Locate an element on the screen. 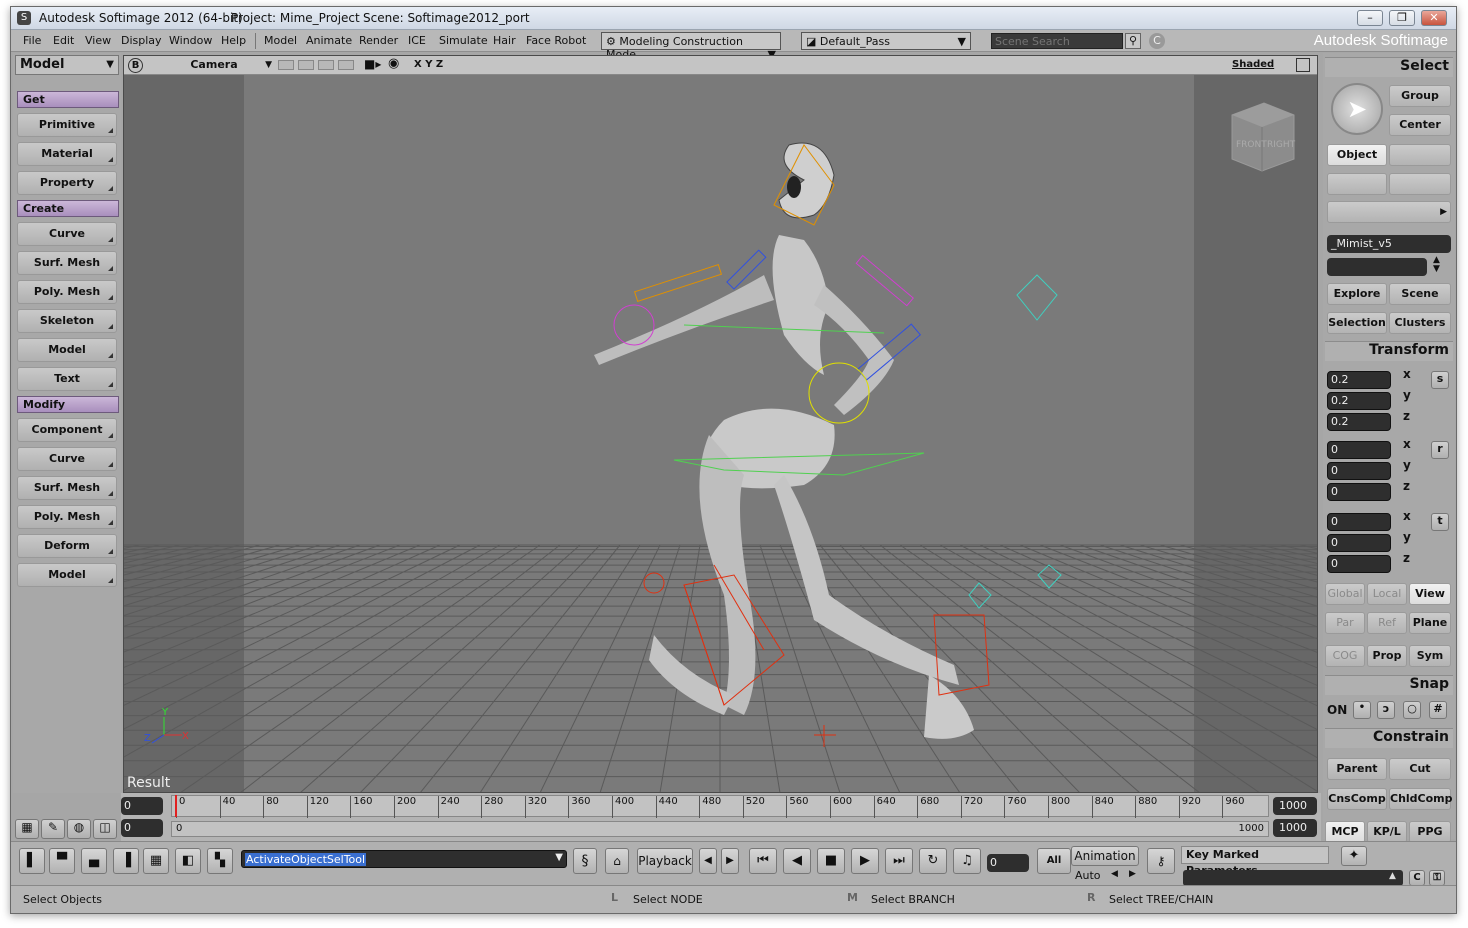 This screenshot has height=928, width=1468. search-icon: ⚲ is located at coordinates (1133, 41).